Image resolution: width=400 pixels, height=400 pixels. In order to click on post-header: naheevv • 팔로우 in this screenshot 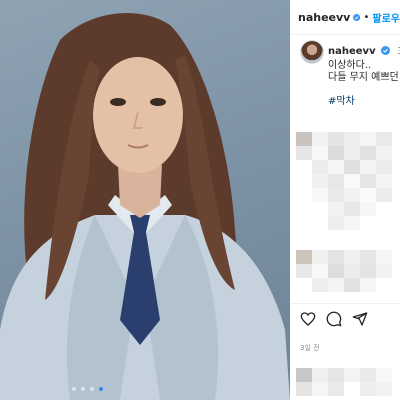, I will do `click(345, 17)`.